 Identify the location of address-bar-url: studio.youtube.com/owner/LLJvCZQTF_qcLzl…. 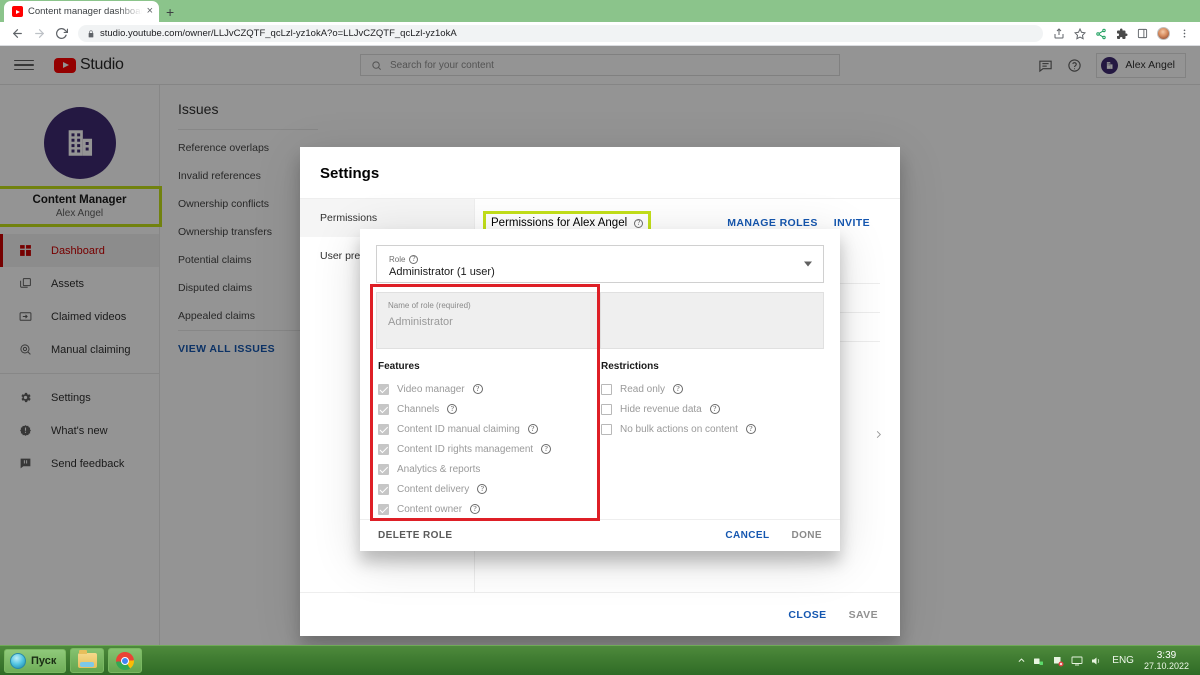
(278, 33).